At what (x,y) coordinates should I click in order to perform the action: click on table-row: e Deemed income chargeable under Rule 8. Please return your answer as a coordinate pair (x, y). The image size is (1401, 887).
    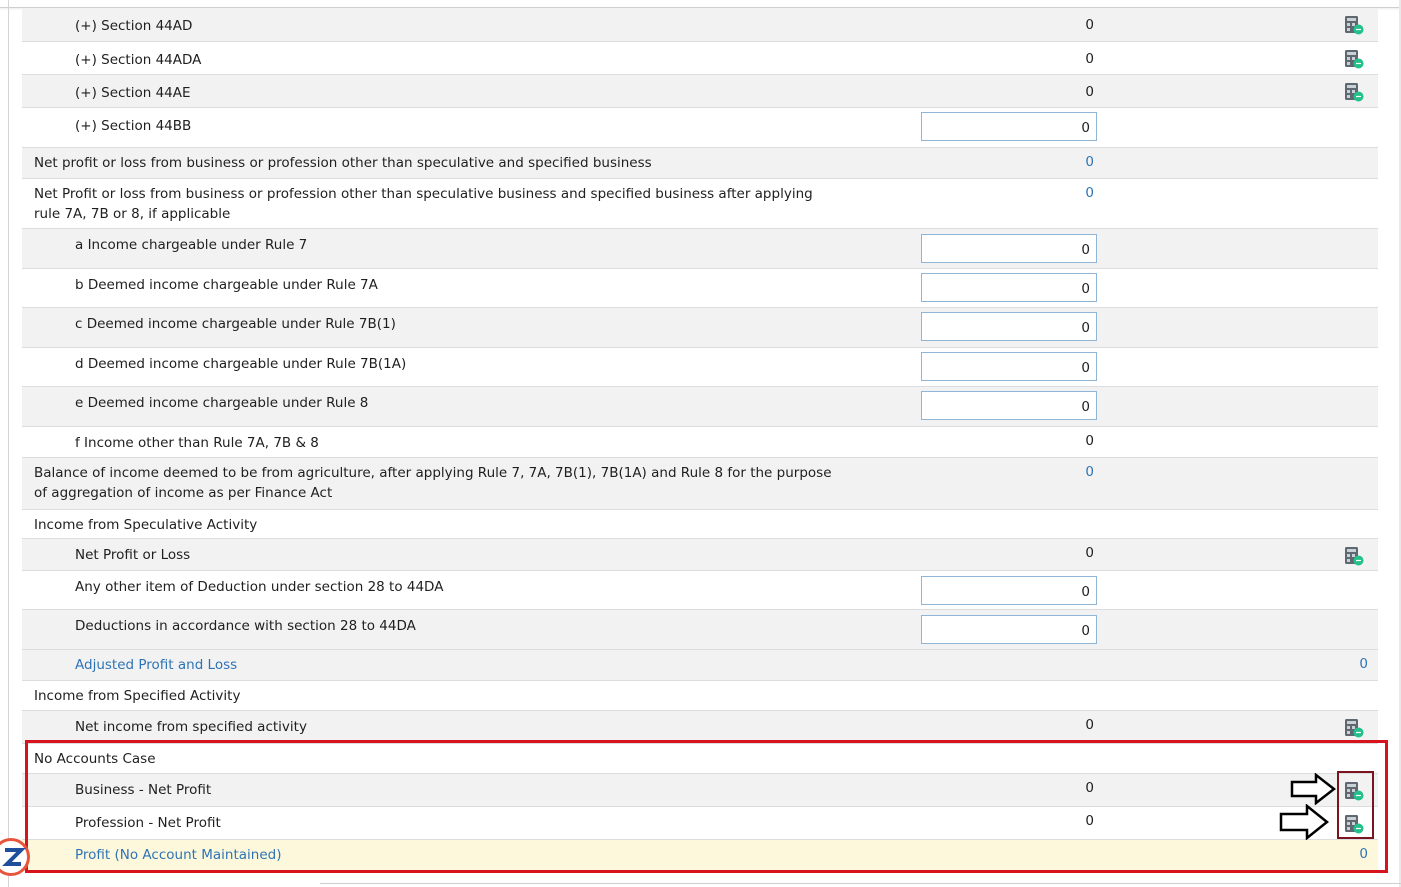
    Looking at the image, I should click on (700, 407).